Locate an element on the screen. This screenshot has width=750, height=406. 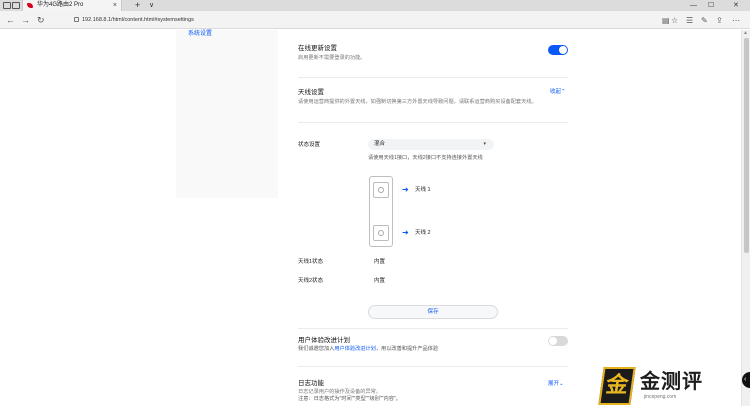
antenna-collapse-button: 收起⌃ is located at coordinates (558, 92).